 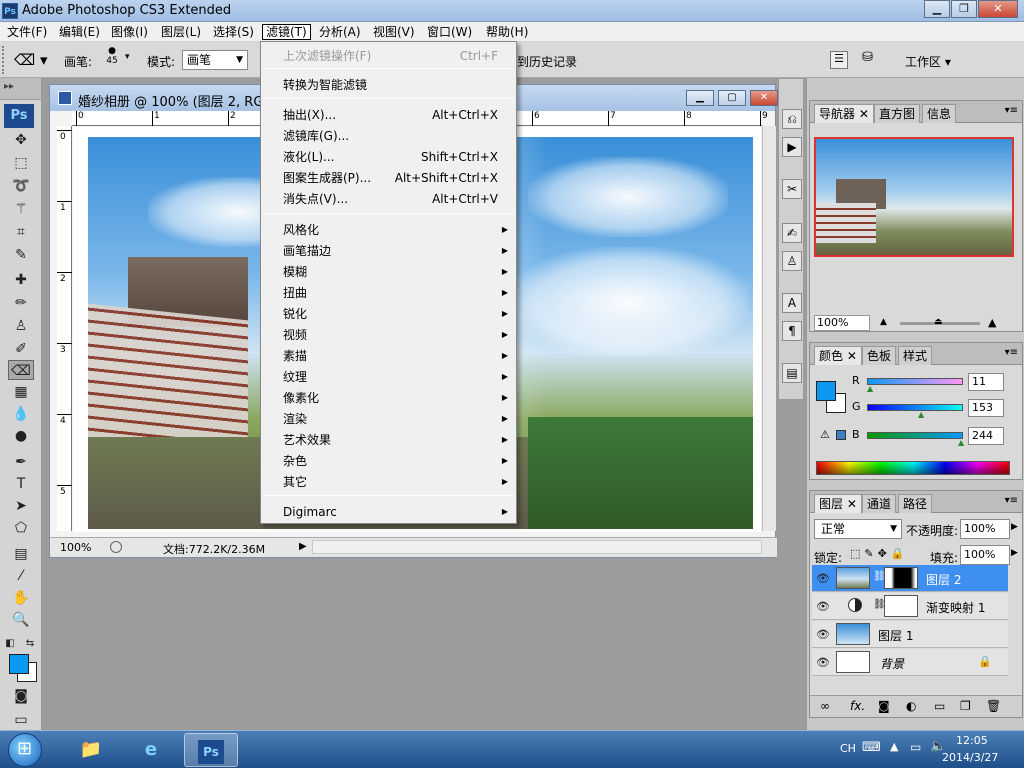 What do you see at coordinates (792, 119) in the screenshot?
I see `history-panel-icon: ⎌` at bounding box center [792, 119].